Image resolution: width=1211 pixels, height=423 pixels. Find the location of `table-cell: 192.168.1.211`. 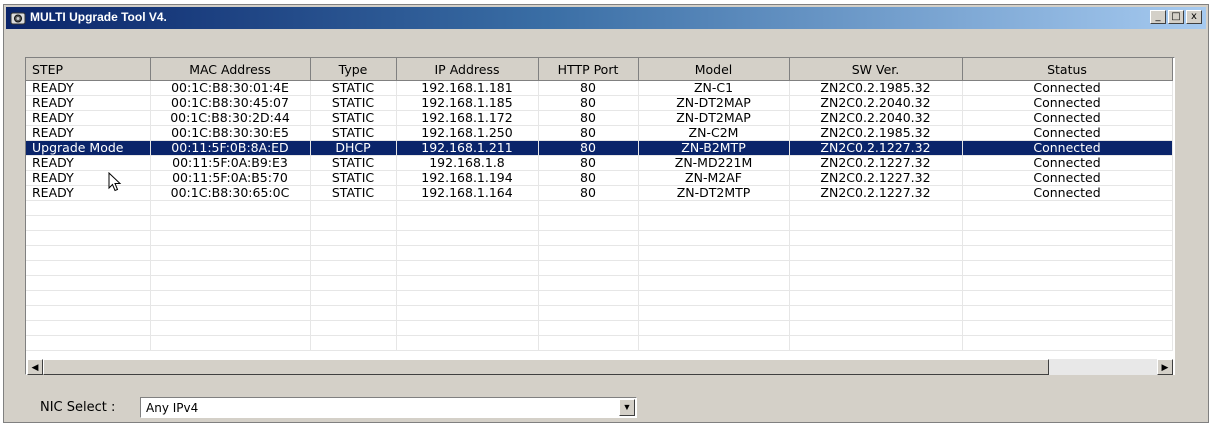

table-cell: 192.168.1.211 is located at coordinates (467, 148).